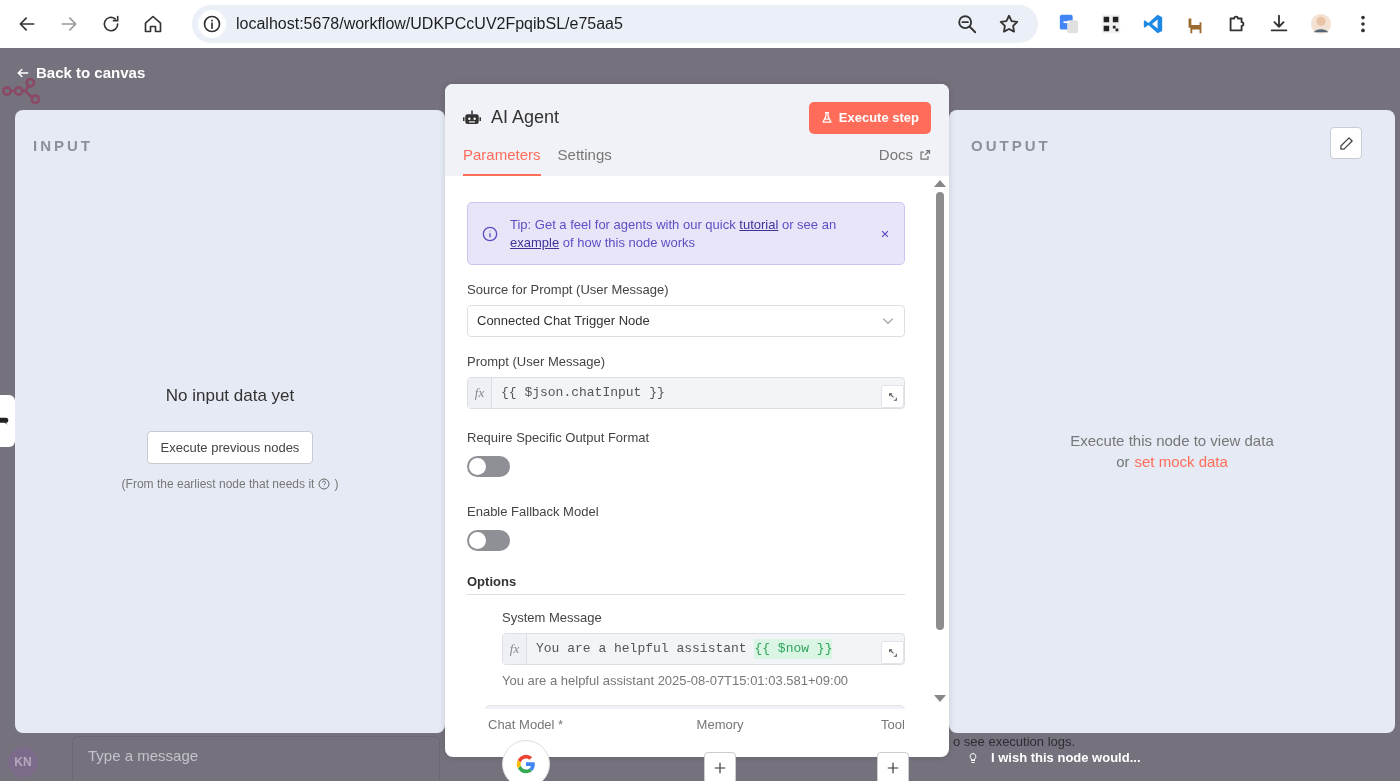 This screenshot has width=1400, height=781. Describe the element at coordinates (536, 362) in the screenshot. I see `field-label: Prompt (User Message)` at that location.